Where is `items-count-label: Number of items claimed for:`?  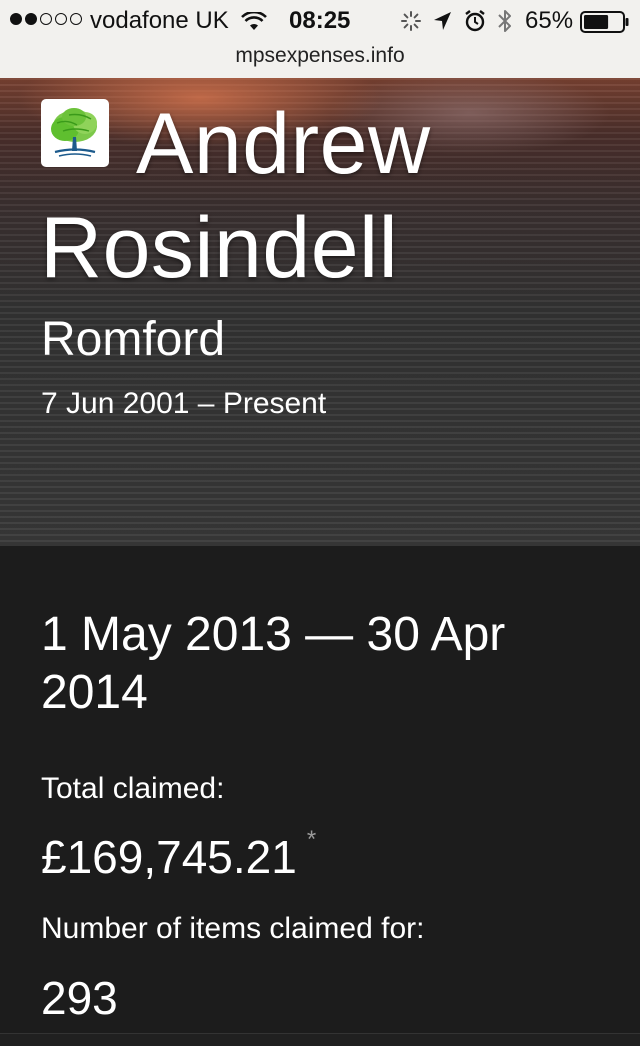
items-count-label: Number of items claimed for: is located at coordinates (233, 928).